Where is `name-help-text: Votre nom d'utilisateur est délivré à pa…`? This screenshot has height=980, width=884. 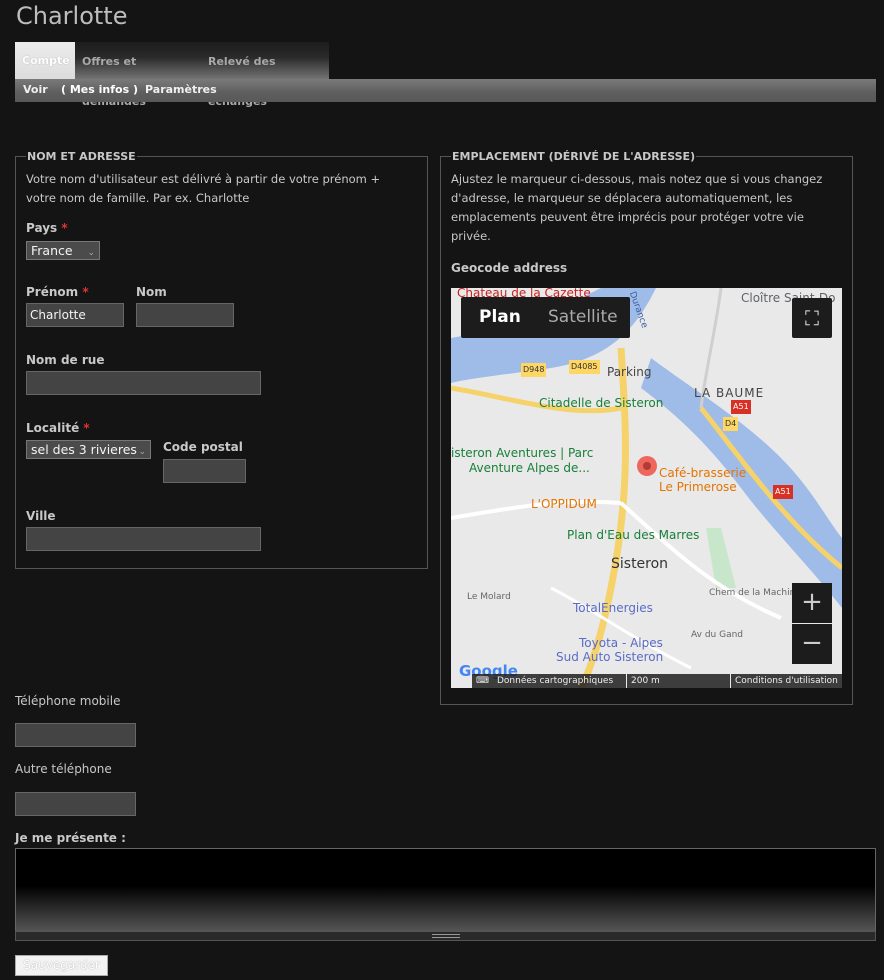
name-help-text: Votre nom d'utilisateur est délivré à pa… is located at coordinates (203, 189).